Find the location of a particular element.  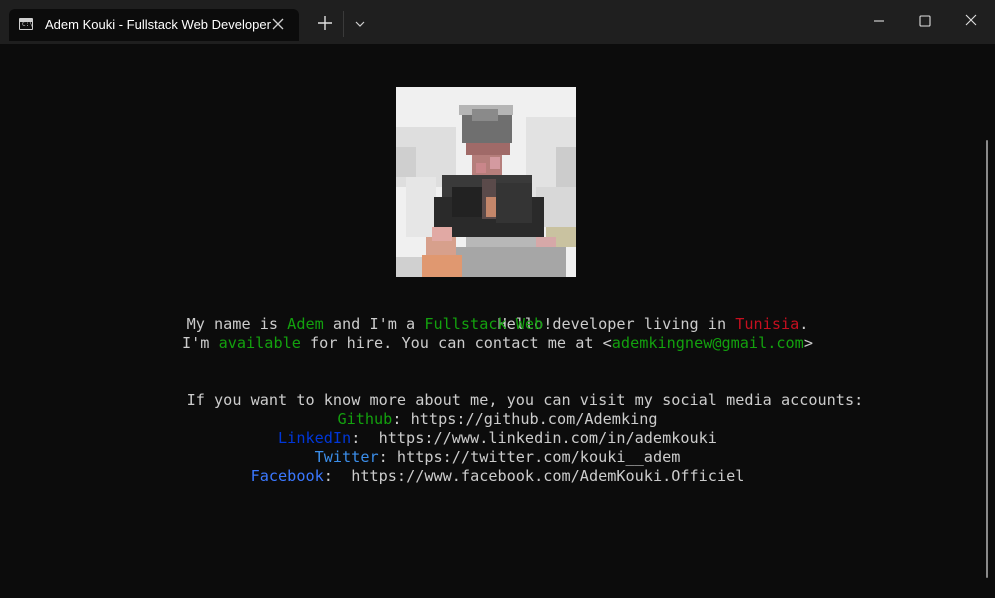

tab-dropdown-button is located at coordinates (360, 24).